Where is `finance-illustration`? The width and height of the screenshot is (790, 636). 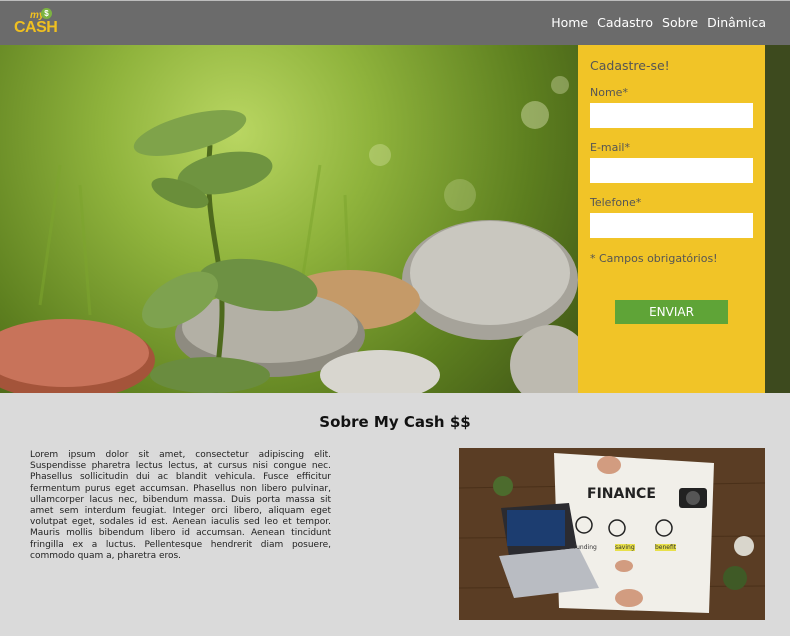 finance-illustration is located at coordinates (612, 534).